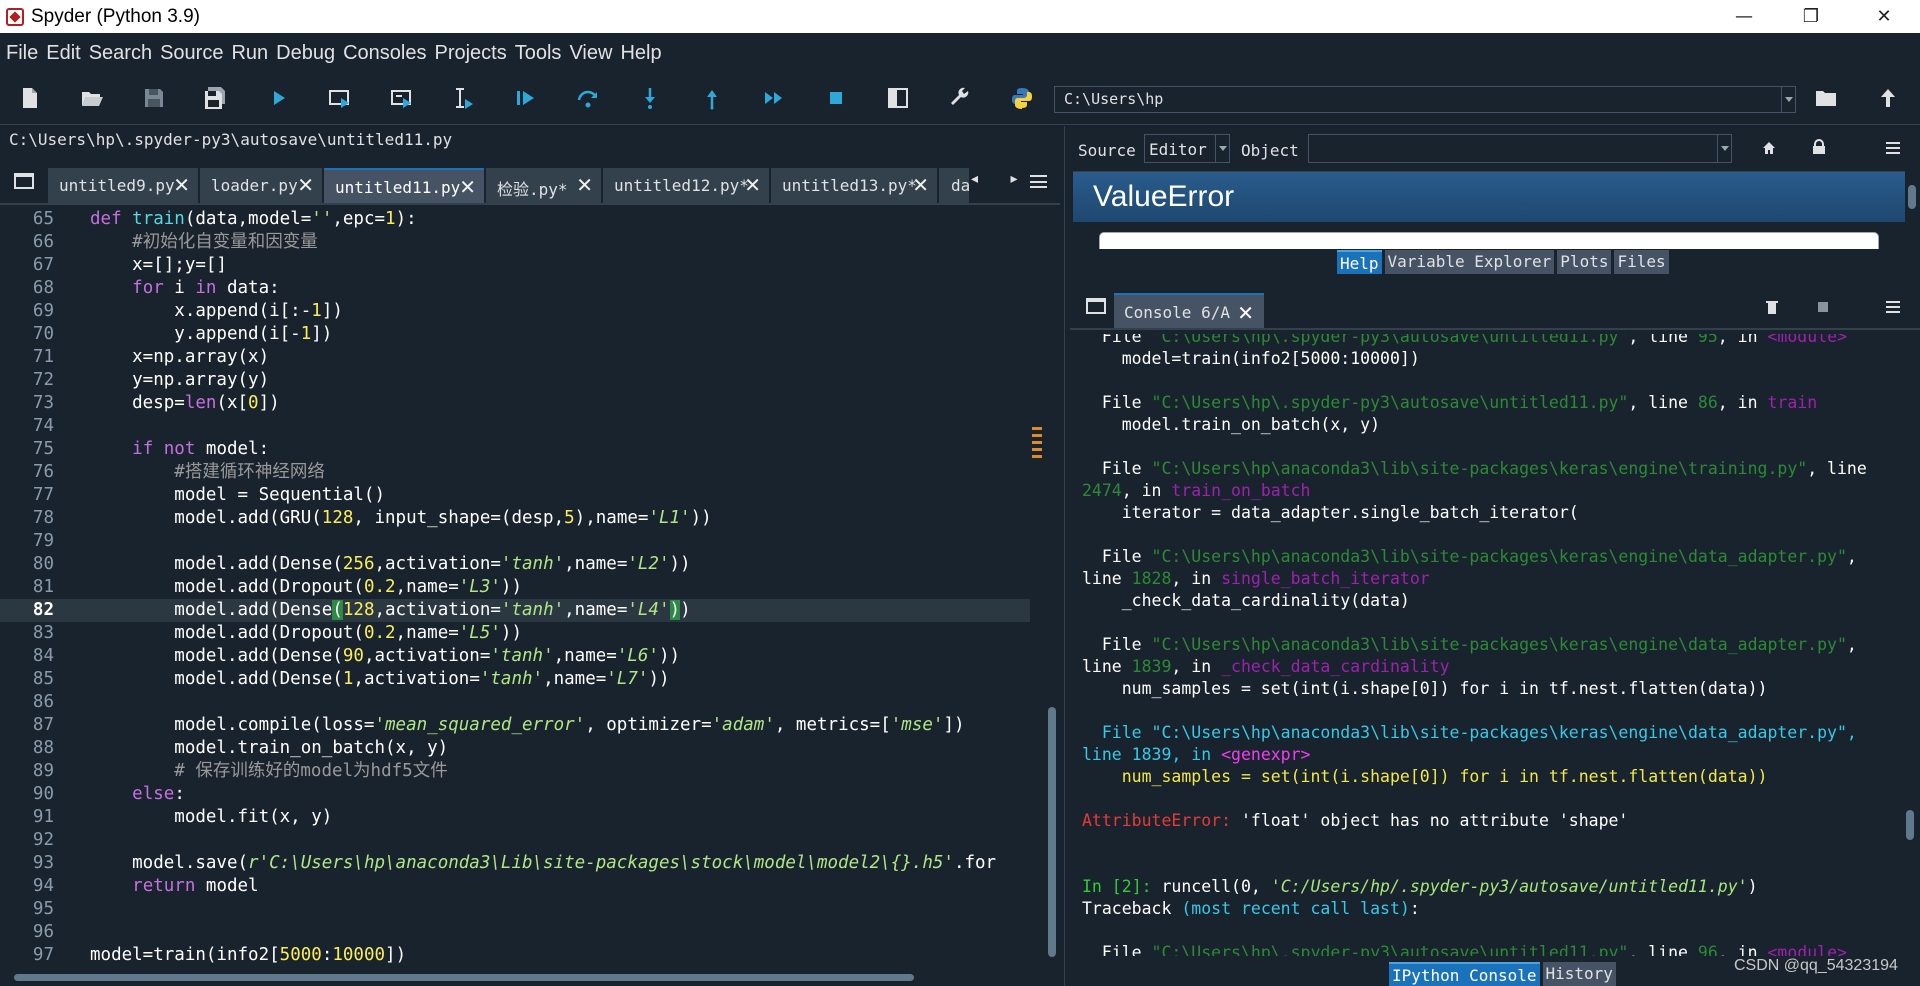  Describe the element at coordinates (154, 98) in the screenshot. I see `save-icon` at that location.